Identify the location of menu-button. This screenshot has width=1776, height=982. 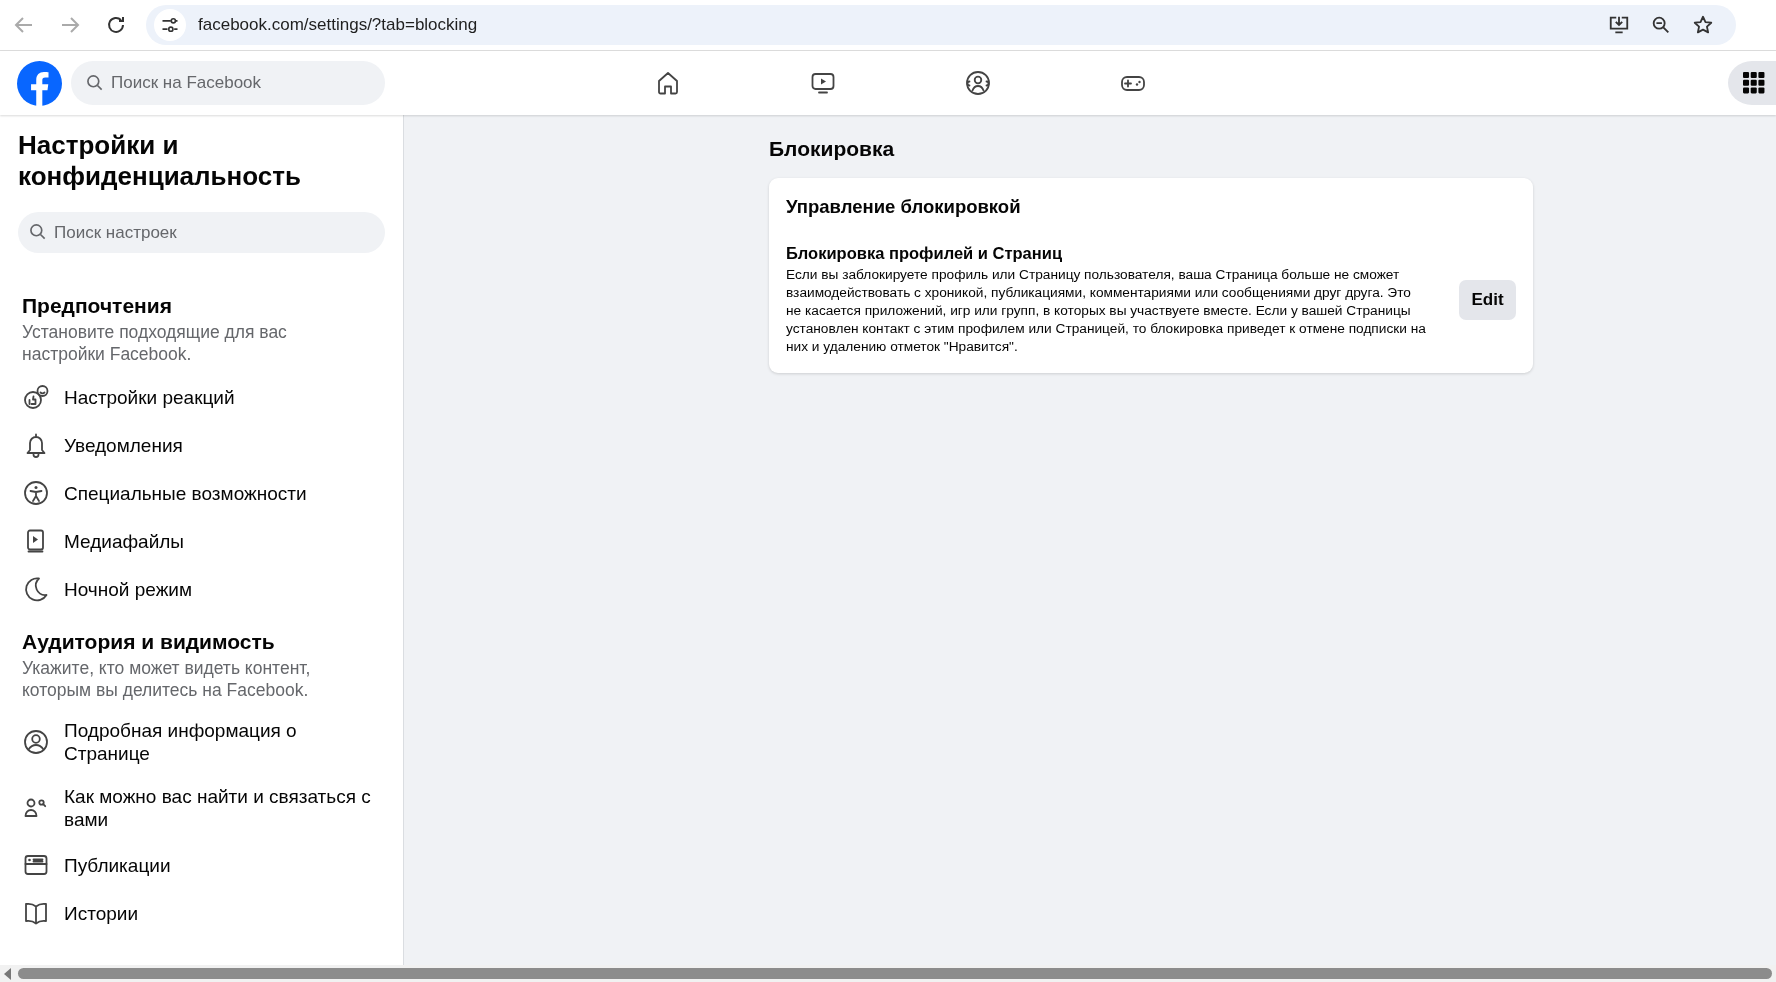
(1752, 83).